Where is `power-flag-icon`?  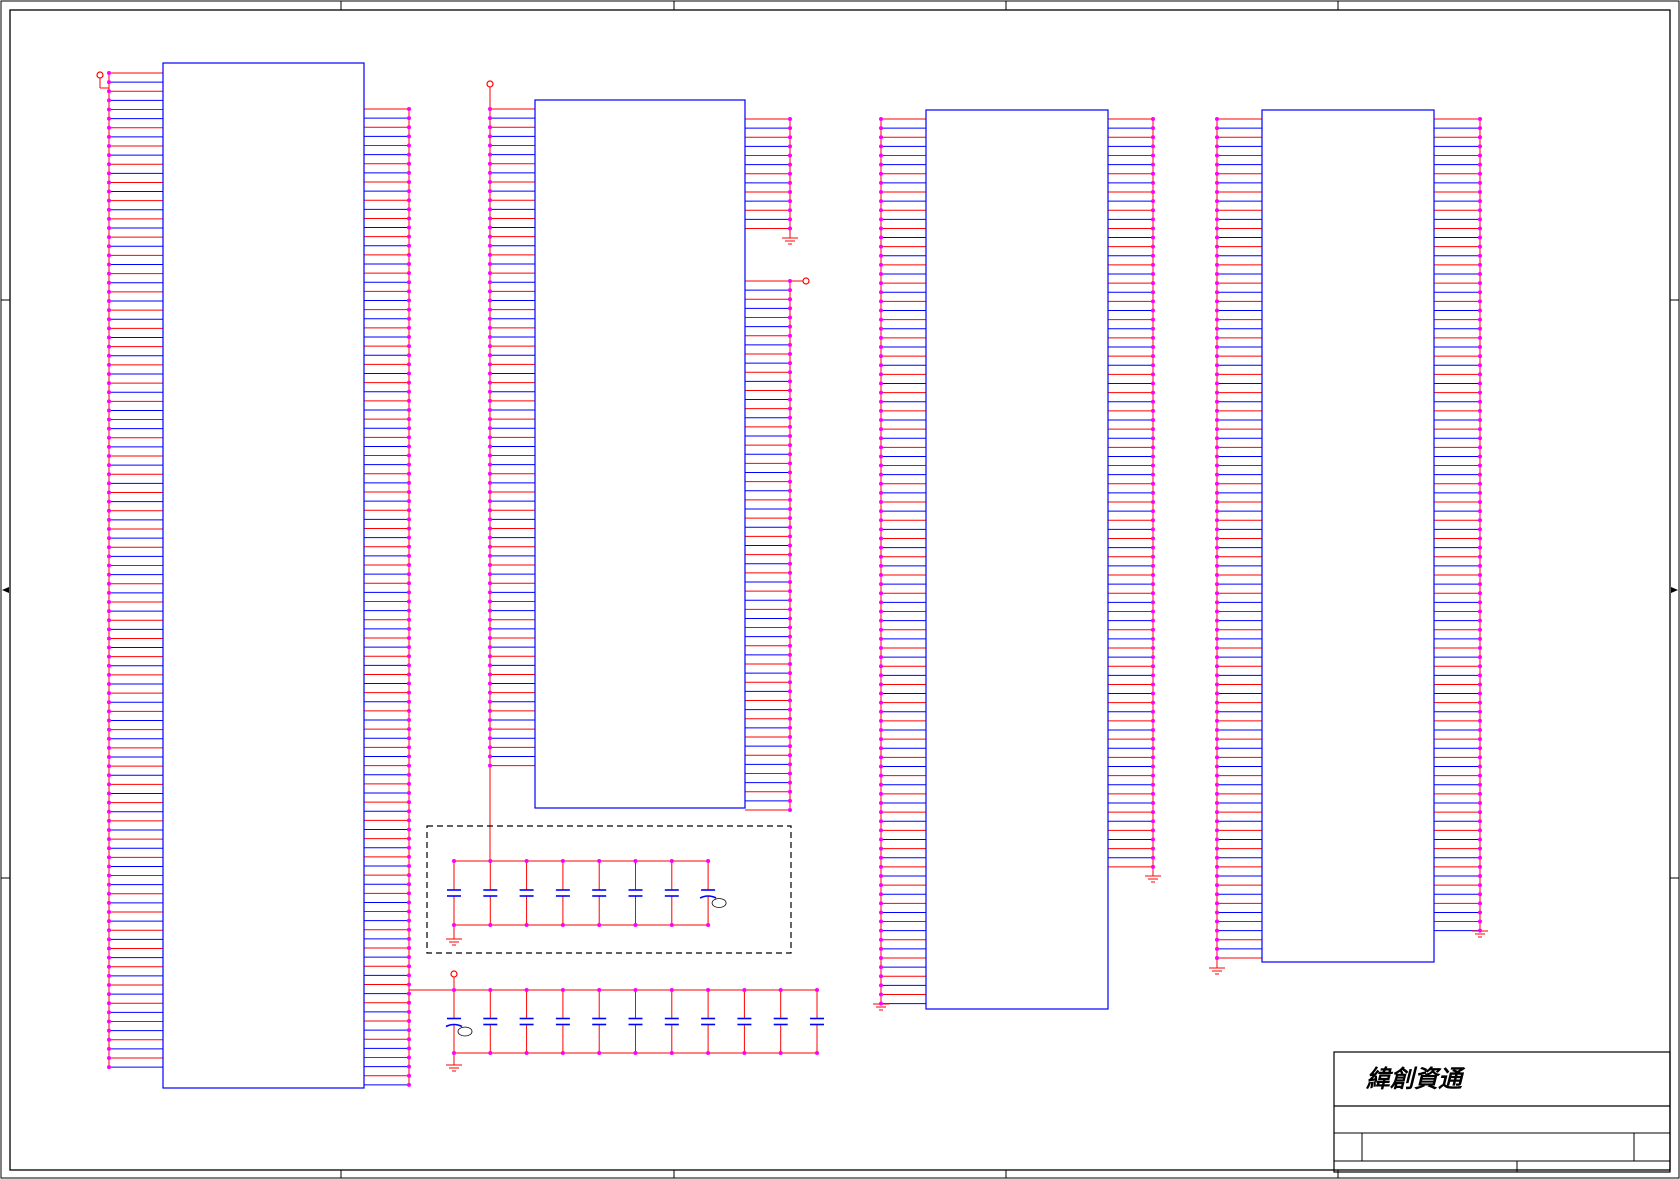
power-flag-icon is located at coordinates (100, 75).